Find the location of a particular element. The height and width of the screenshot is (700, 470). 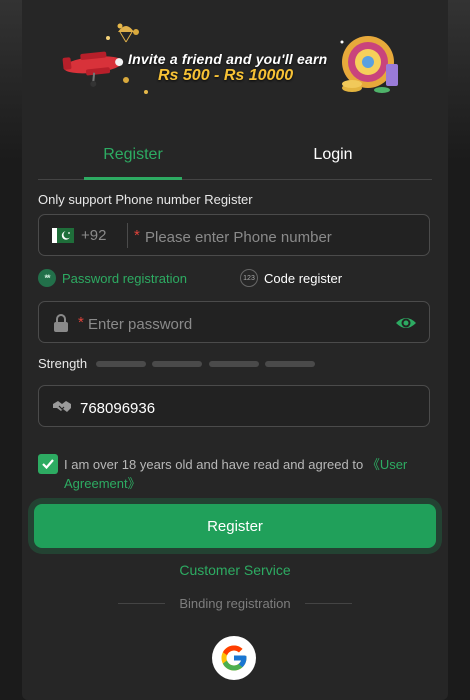

password-option-label: Password registration is located at coordinates (124, 278).